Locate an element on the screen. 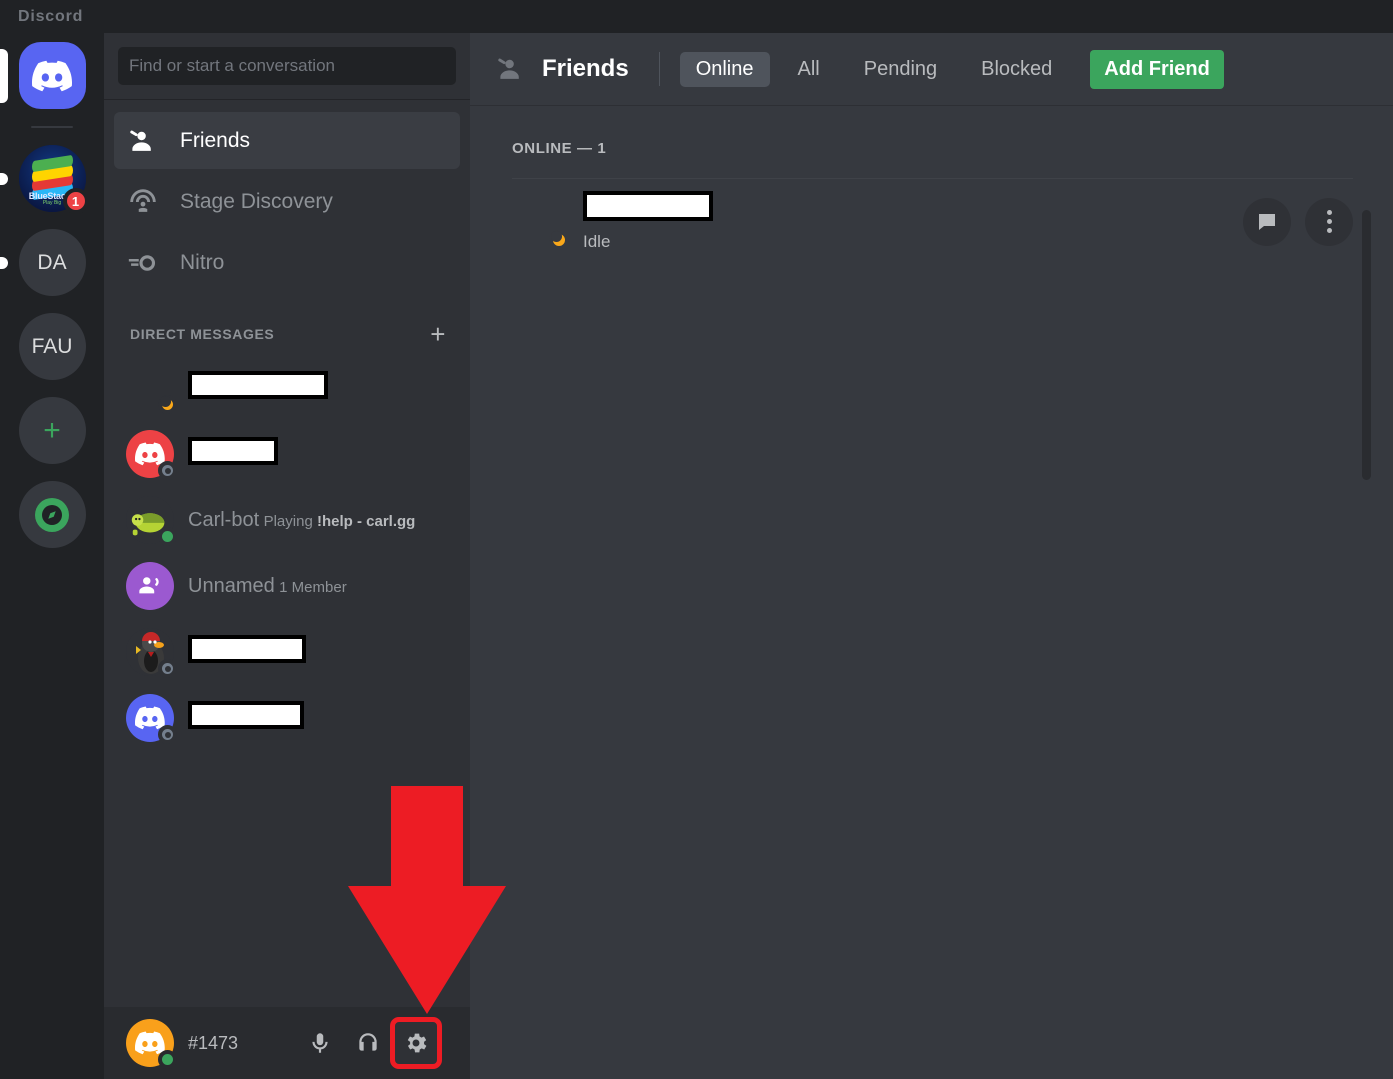 The height and width of the screenshot is (1079, 1393). compass-icon is located at coordinates (52, 514).